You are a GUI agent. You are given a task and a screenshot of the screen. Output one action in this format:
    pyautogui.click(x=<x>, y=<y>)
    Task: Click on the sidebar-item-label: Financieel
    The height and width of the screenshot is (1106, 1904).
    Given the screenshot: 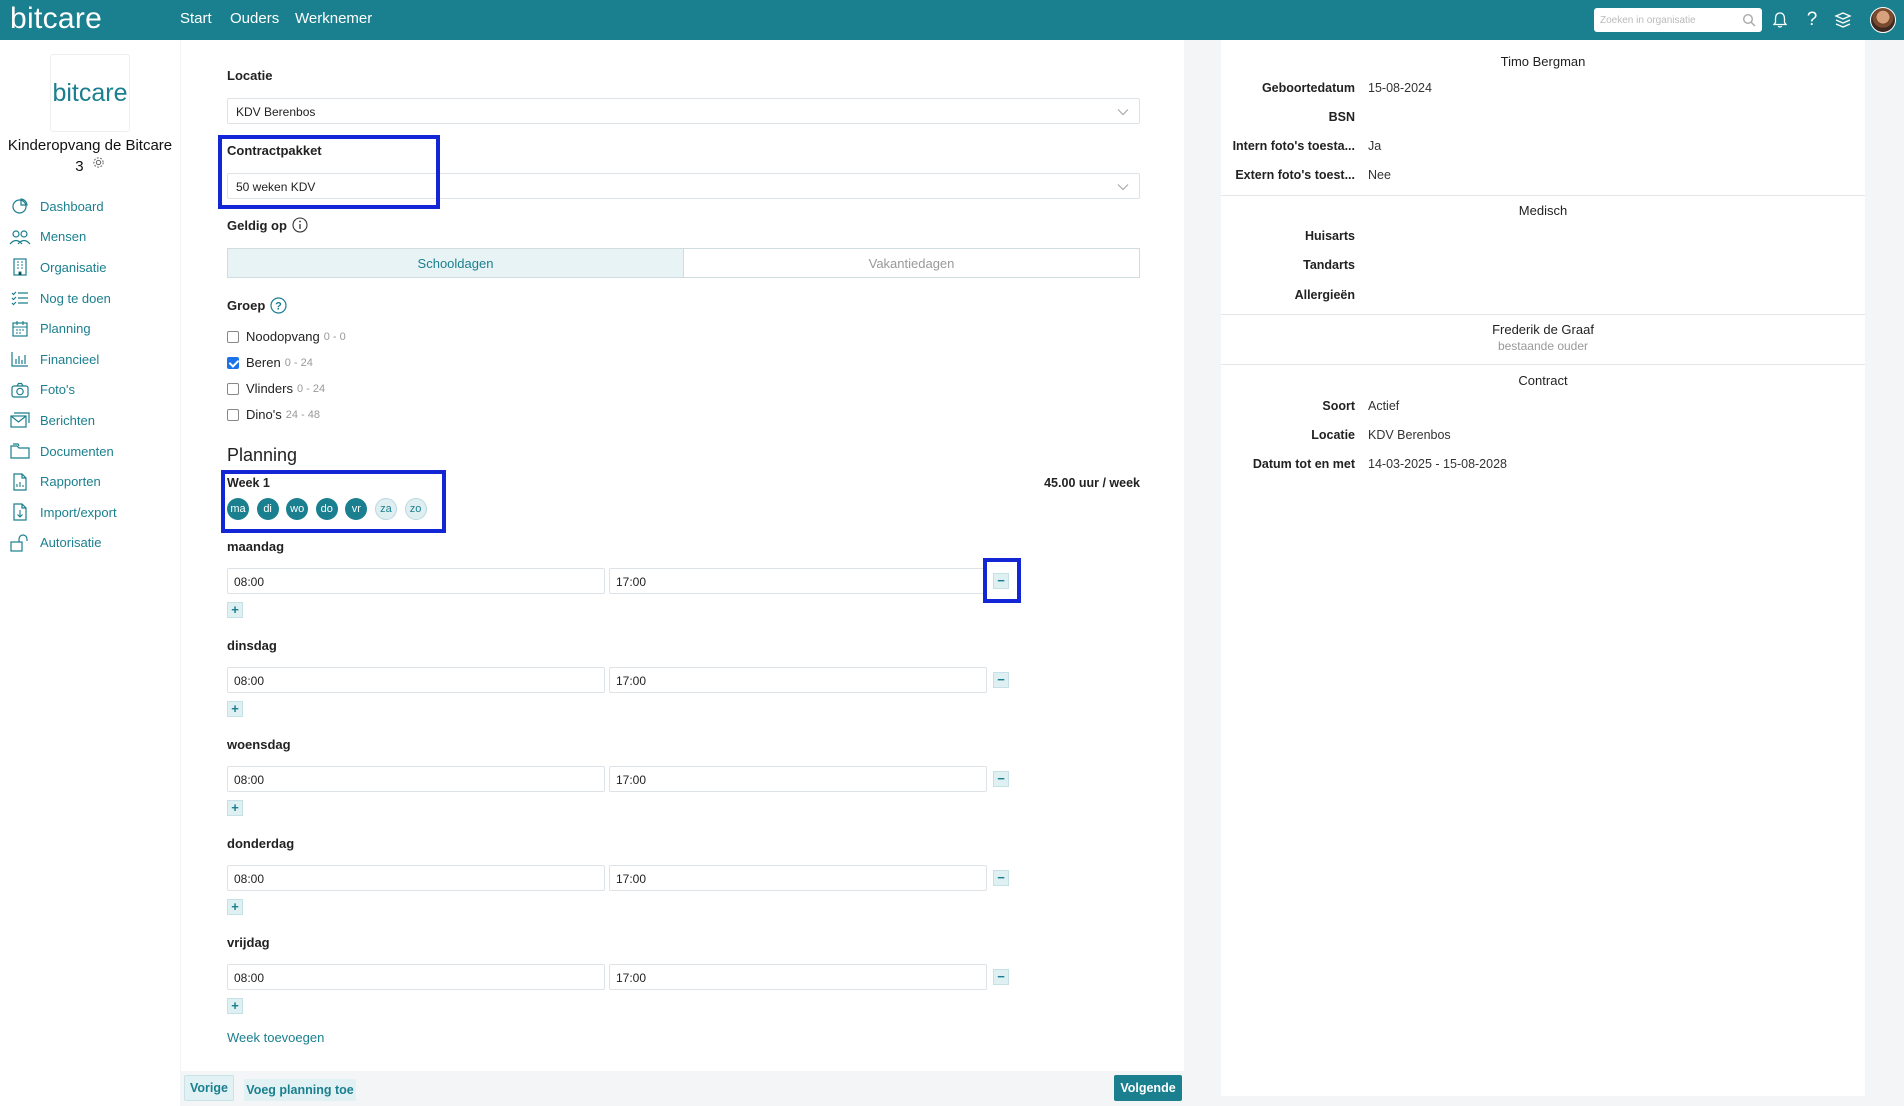 What is the action you would take?
    pyautogui.click(x=70, y=359)
    